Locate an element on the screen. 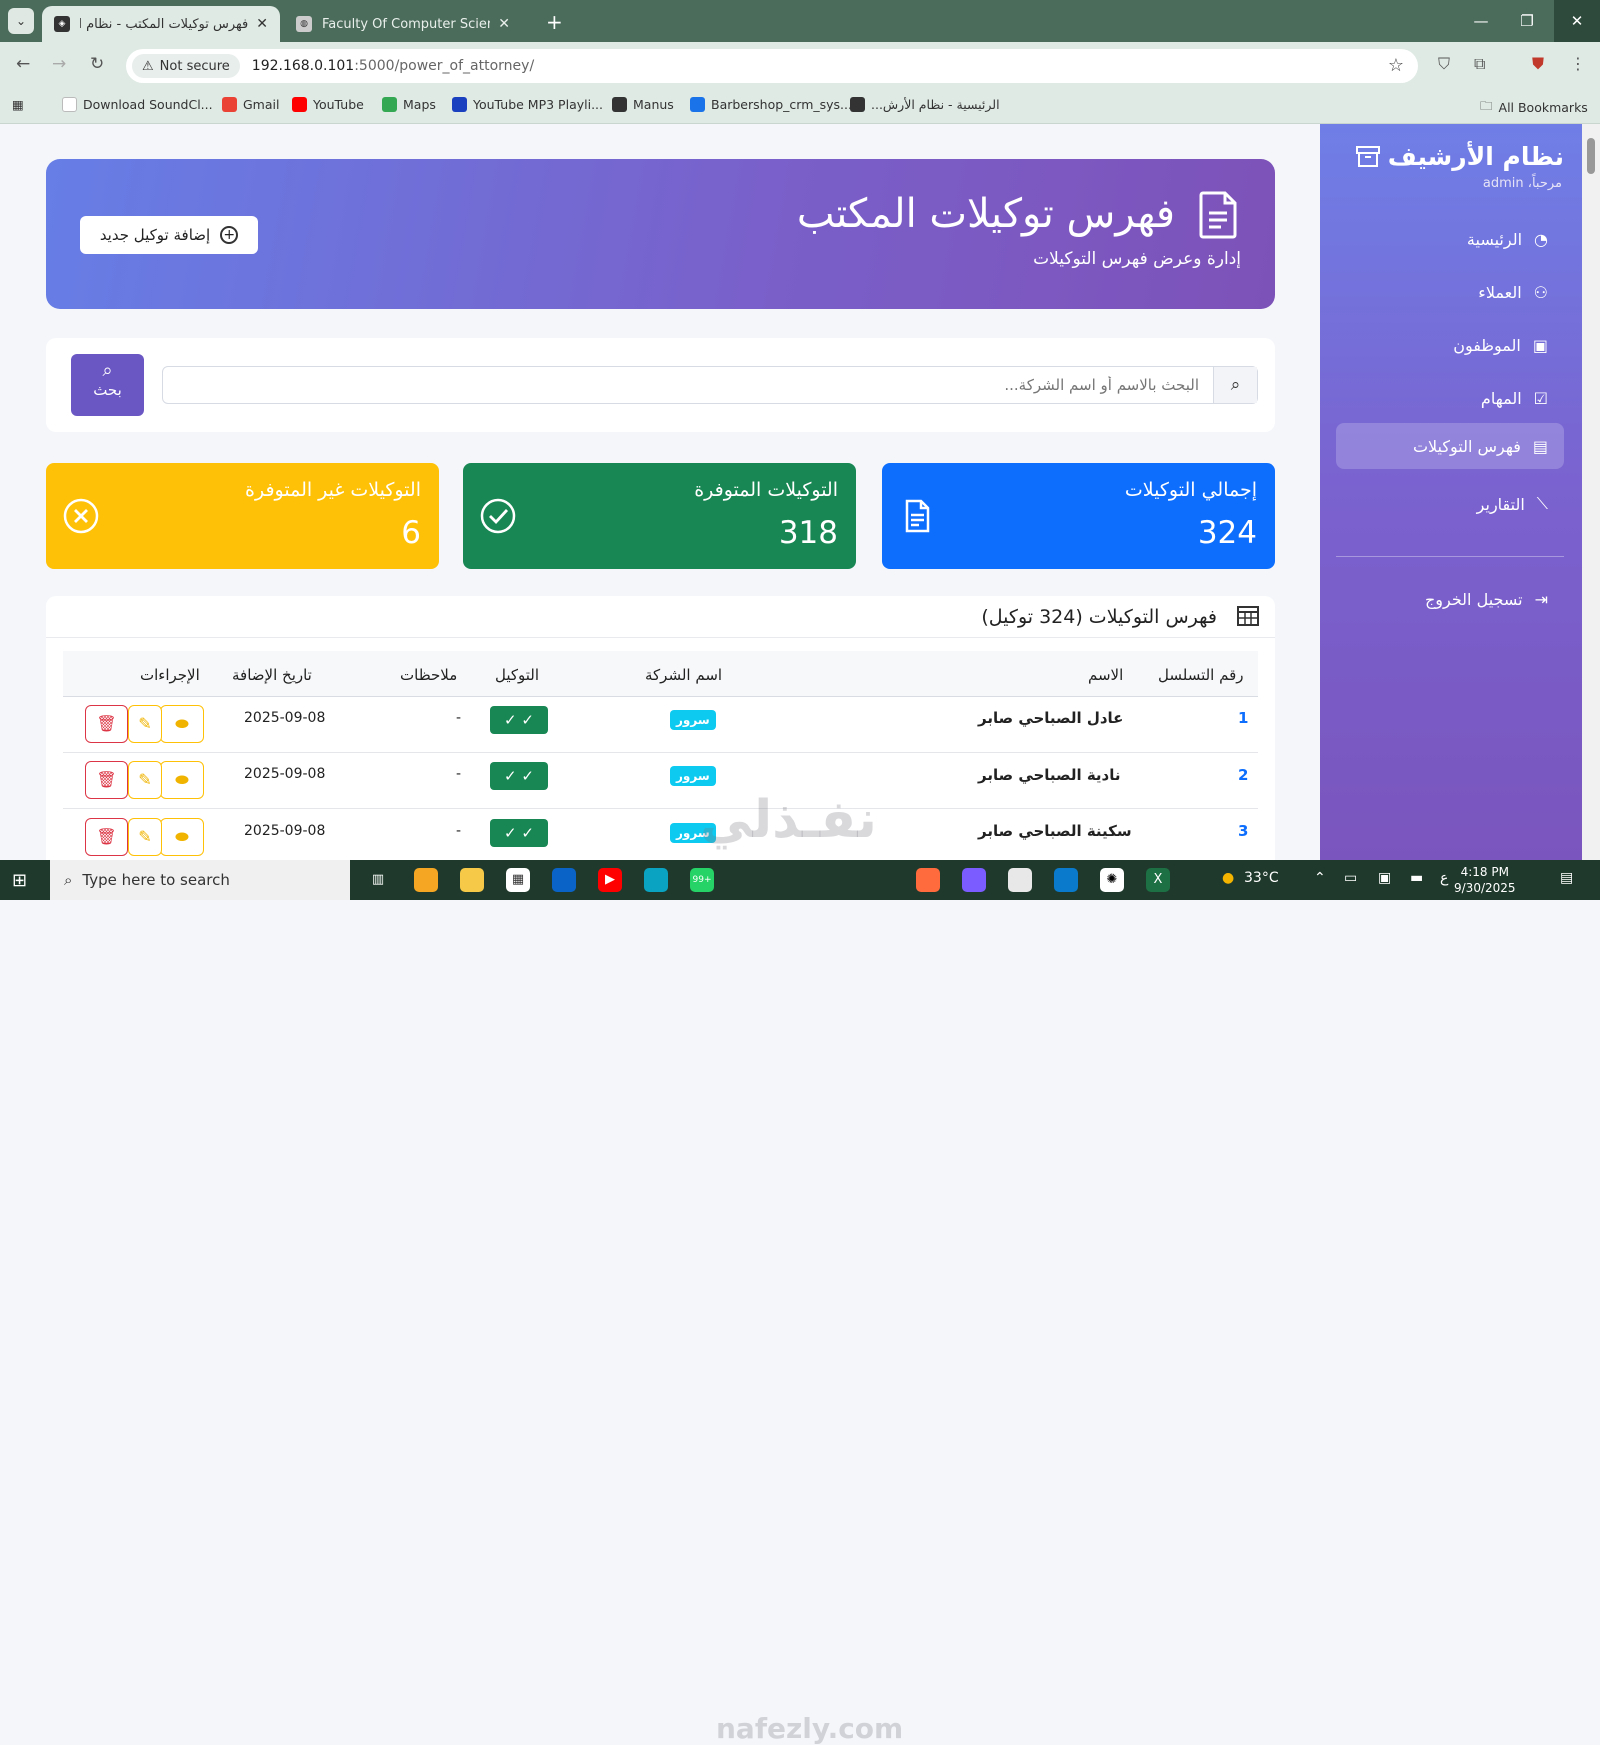  reload-icon: ↻ is located at coordinates (97, 64).